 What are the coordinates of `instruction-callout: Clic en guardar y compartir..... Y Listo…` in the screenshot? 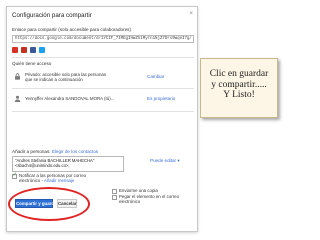 It's located at (239, 88).